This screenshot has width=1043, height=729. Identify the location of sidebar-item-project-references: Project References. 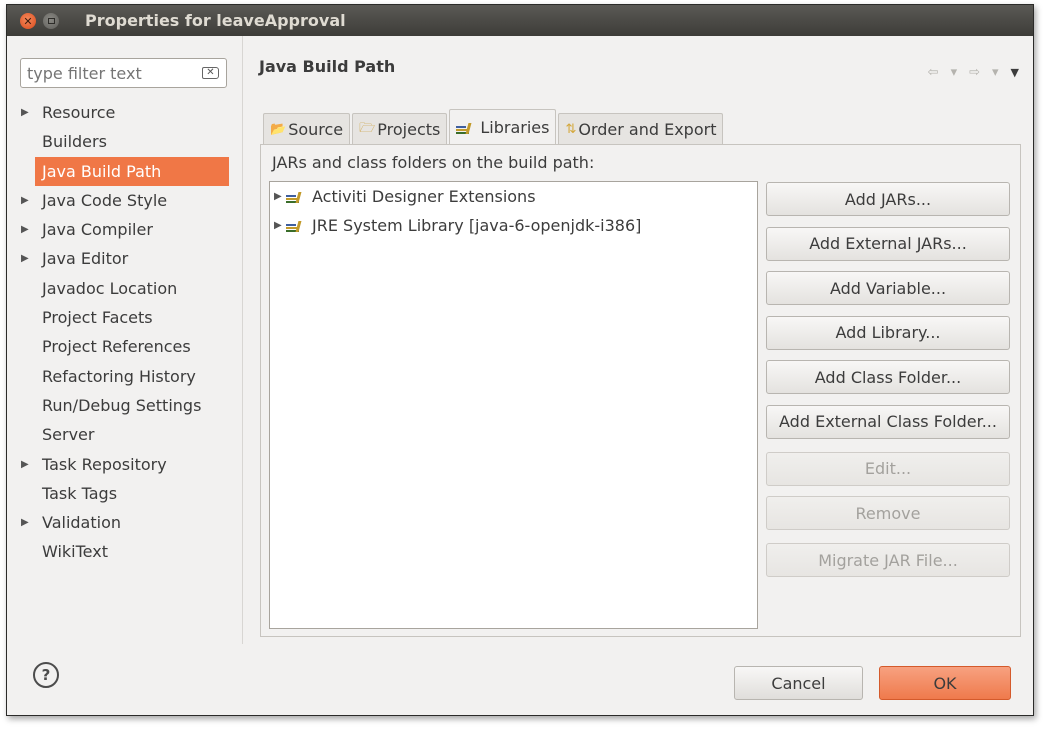
(124, 346).